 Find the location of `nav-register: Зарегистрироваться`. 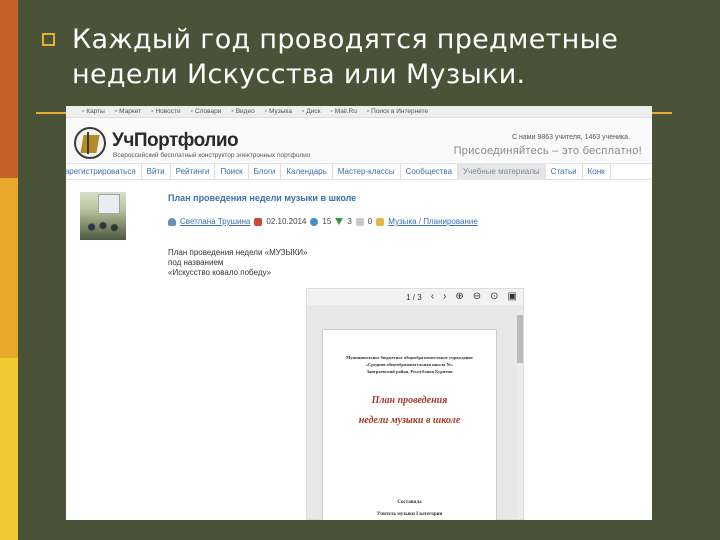

nav-register: Зарегистрироваться is located at coordinates (104, 171).